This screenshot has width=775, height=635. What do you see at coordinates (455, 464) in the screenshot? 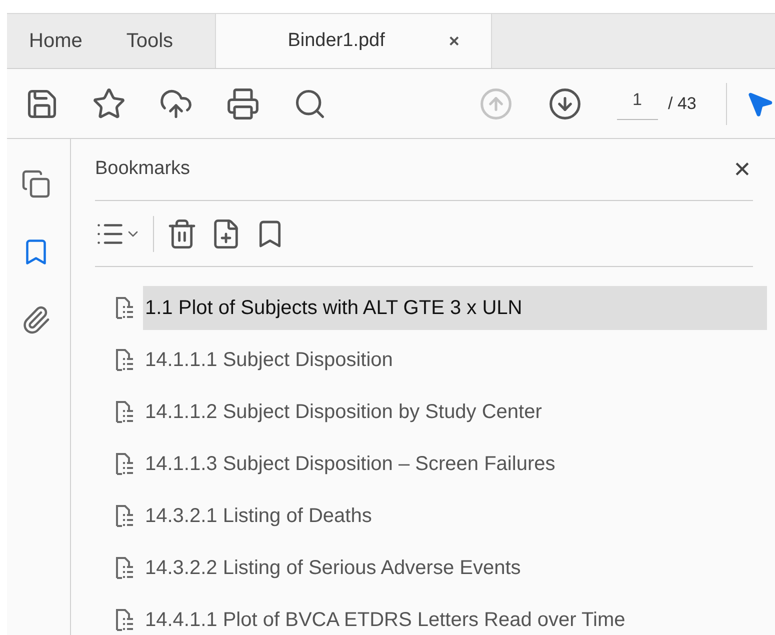
I see `bookmark-item: 14.1.1.3 Subject Disposition – Screen Failures` at bounding box center [455, 464].